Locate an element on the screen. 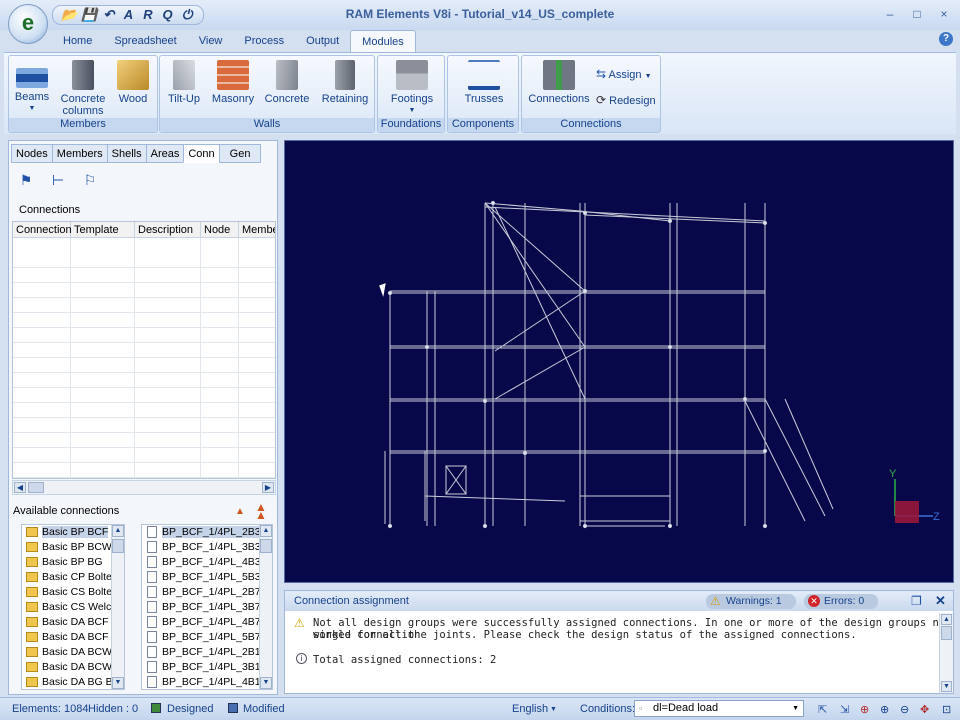 The height and width of the screenshot is (720, 960). file-list-item: BP_BCF_1/4PL_3B1 is located at coordinates (207, 667).